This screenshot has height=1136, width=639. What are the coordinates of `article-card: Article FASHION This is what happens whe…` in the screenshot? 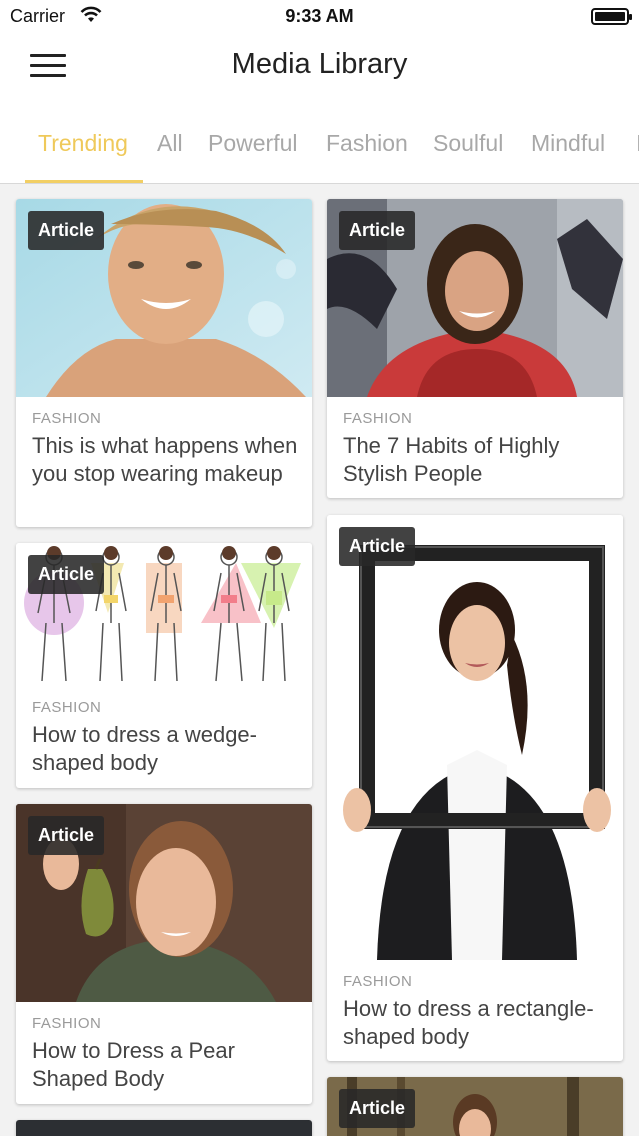 It's located at (164, 363).